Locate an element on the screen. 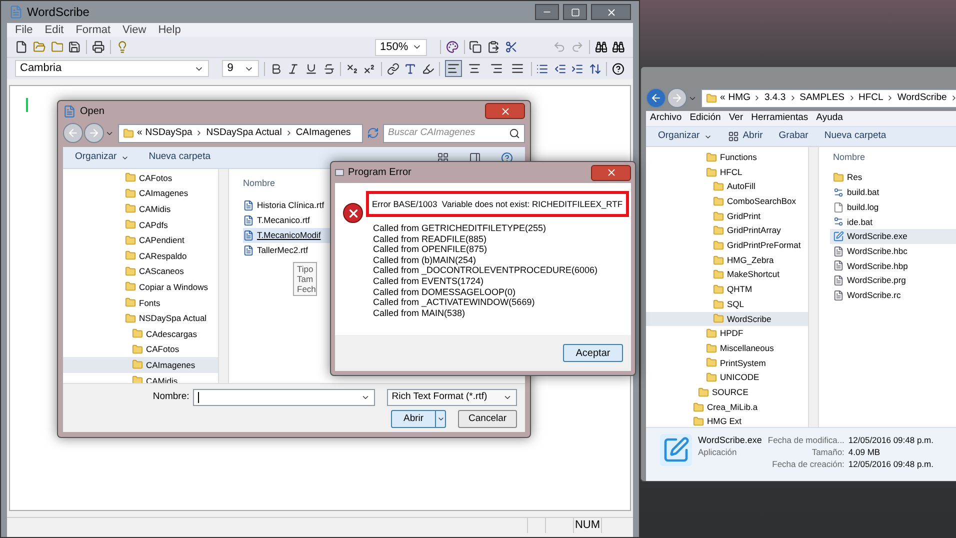  stack-trace-line: Called from EVENTS(1724) is located at coordinates (429, 281).